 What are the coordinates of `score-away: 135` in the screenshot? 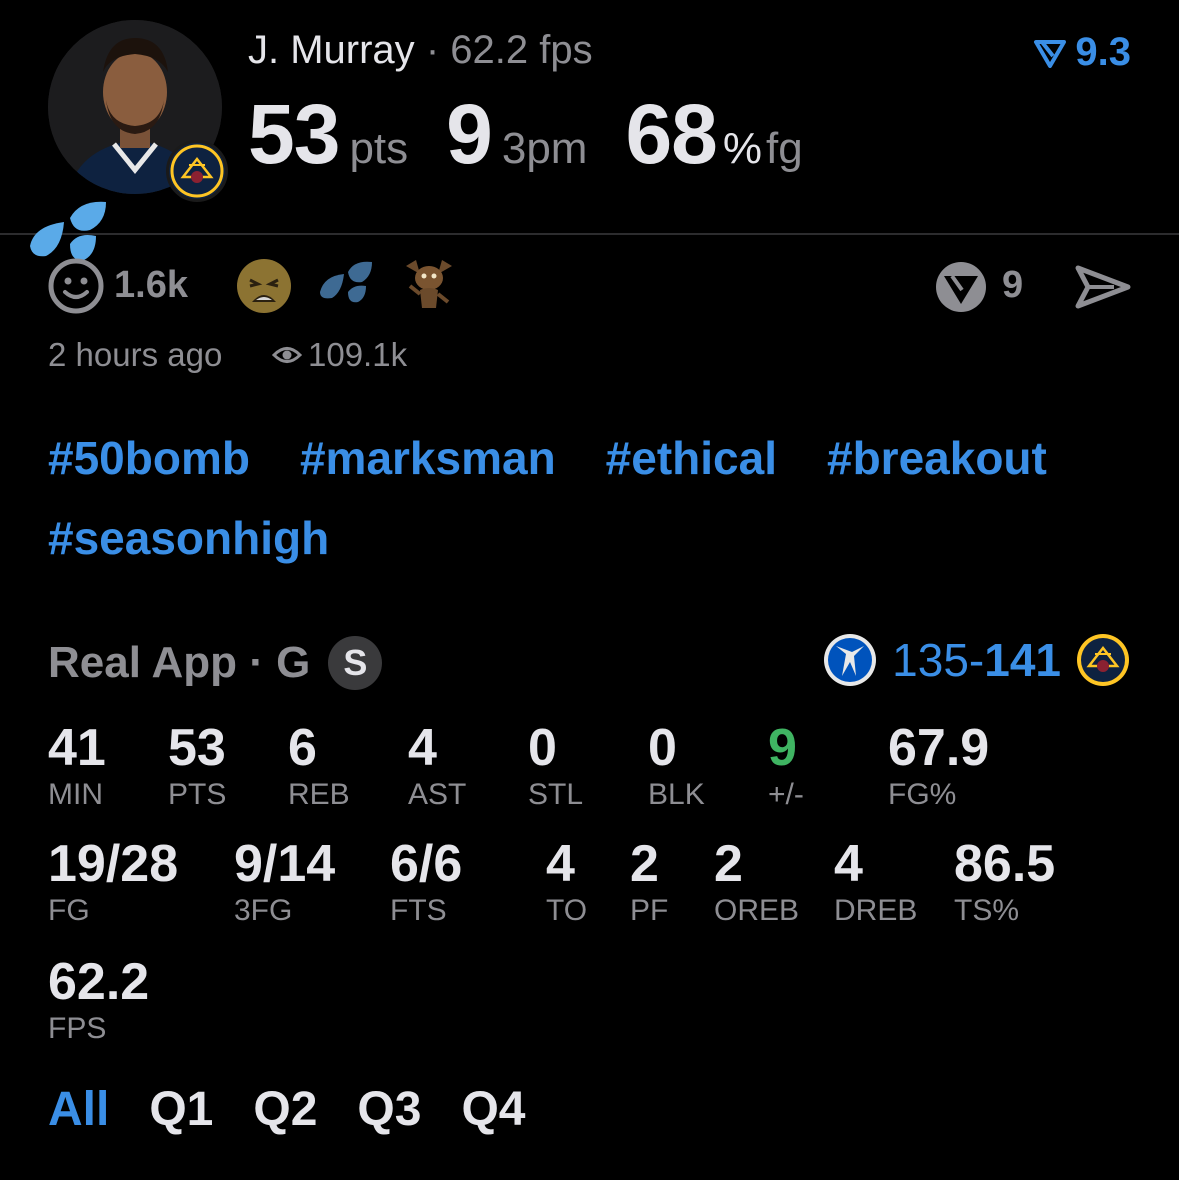 It's located at (930, 660).